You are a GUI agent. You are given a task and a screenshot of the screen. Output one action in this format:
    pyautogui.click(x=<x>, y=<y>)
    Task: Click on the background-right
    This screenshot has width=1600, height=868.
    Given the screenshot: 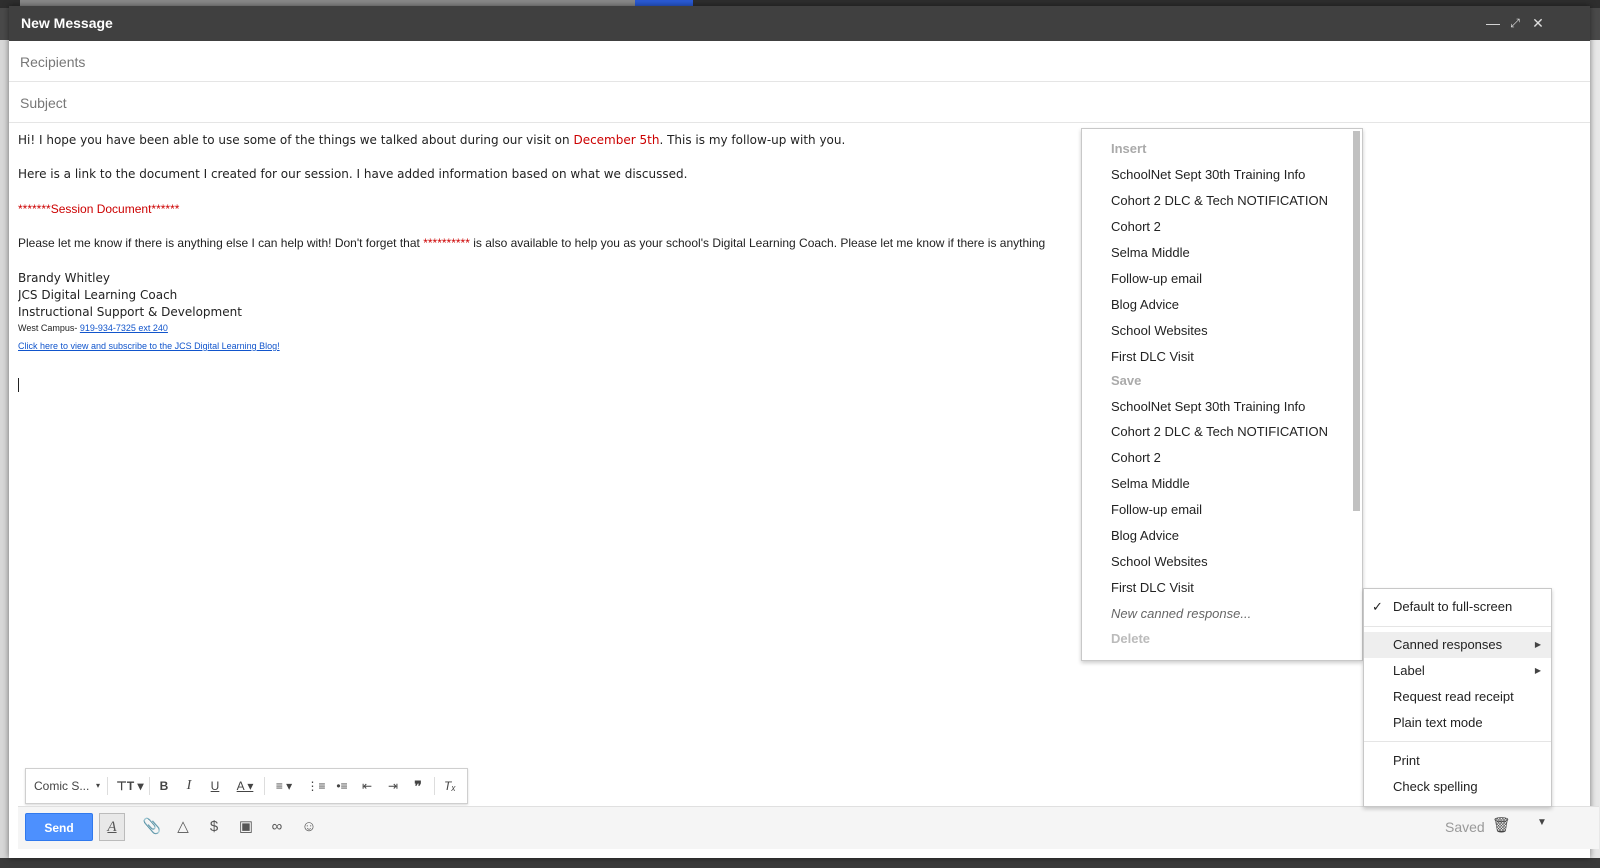 What is the action you would take?
    pyautogui.click(x=1595, y=454)
    